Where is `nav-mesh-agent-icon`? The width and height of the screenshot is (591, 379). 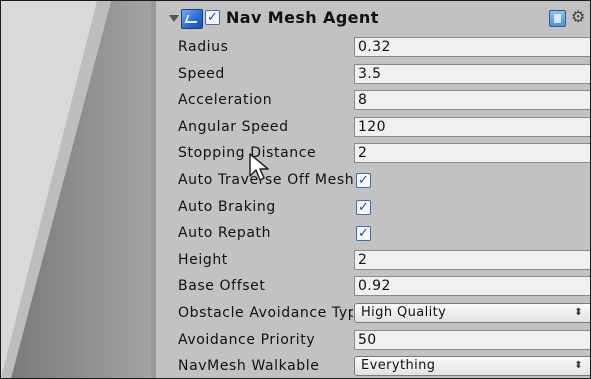 nav-mesh-agent-icon is located at coordinates (192, 19).